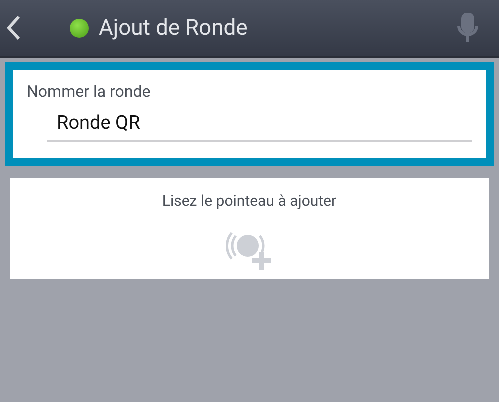 The image size is (499, 402). I want to click on back-icon, so click(14, 28).